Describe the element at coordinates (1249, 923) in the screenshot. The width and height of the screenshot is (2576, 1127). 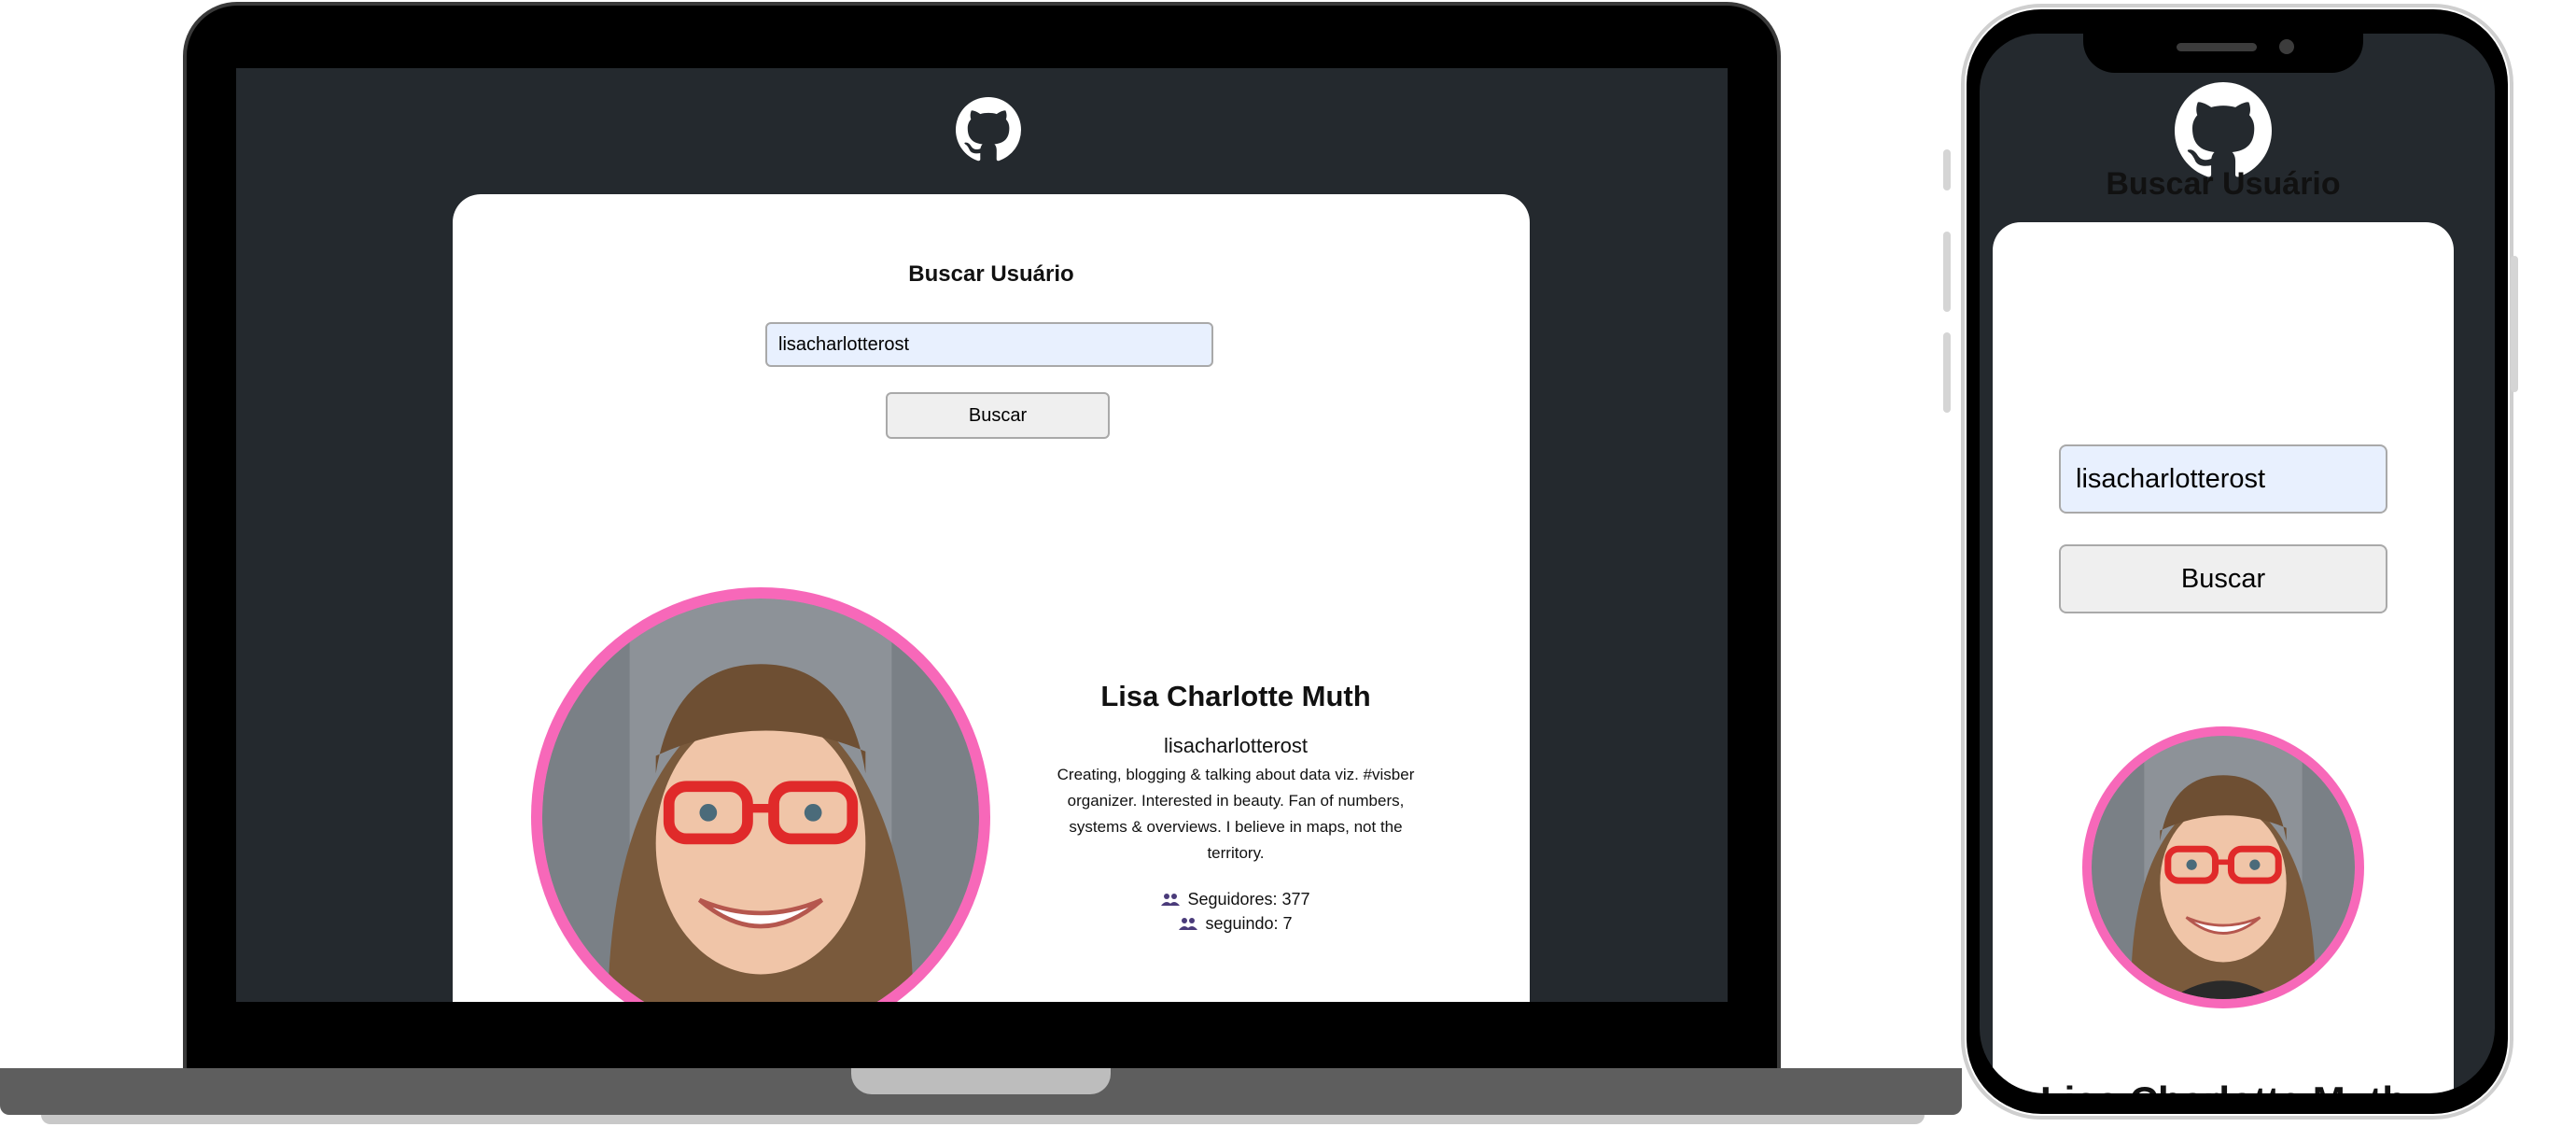
I see `following-count: seguindo: 7` at that location.